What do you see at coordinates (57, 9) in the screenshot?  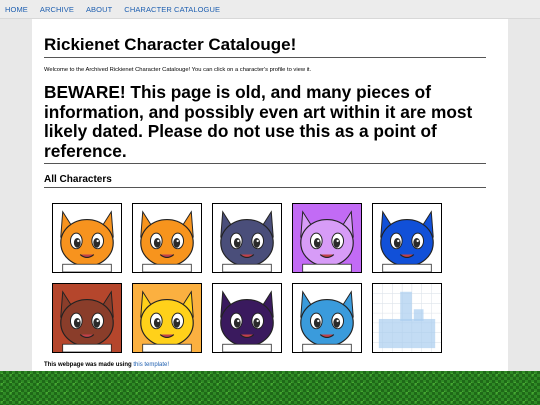 I see `nav-archive-link: ARCHIVE` at bounding box center [57, 9].